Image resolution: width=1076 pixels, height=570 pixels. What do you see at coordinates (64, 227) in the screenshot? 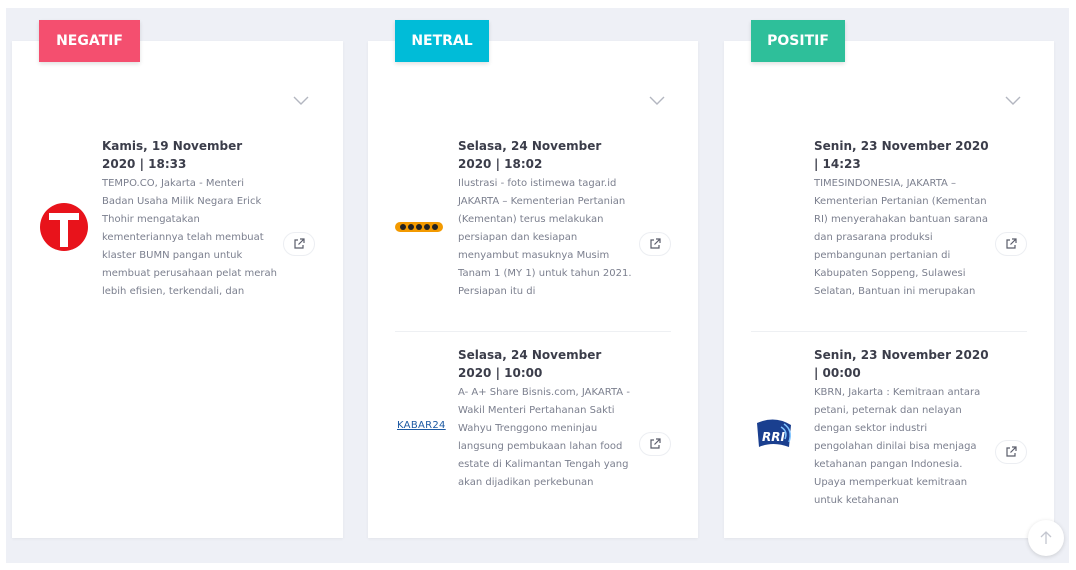
I see `tempo-logo-icon` at bounding box center [64, 227].